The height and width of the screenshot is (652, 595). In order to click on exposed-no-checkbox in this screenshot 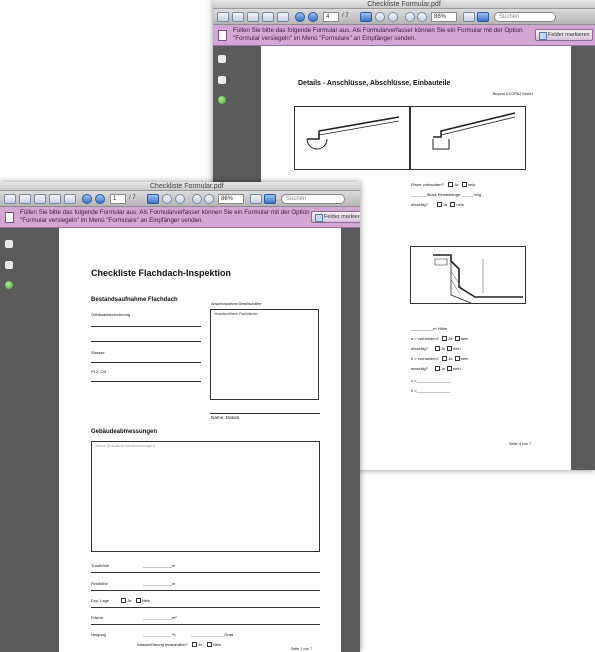, I will do `click(138, 601)`.